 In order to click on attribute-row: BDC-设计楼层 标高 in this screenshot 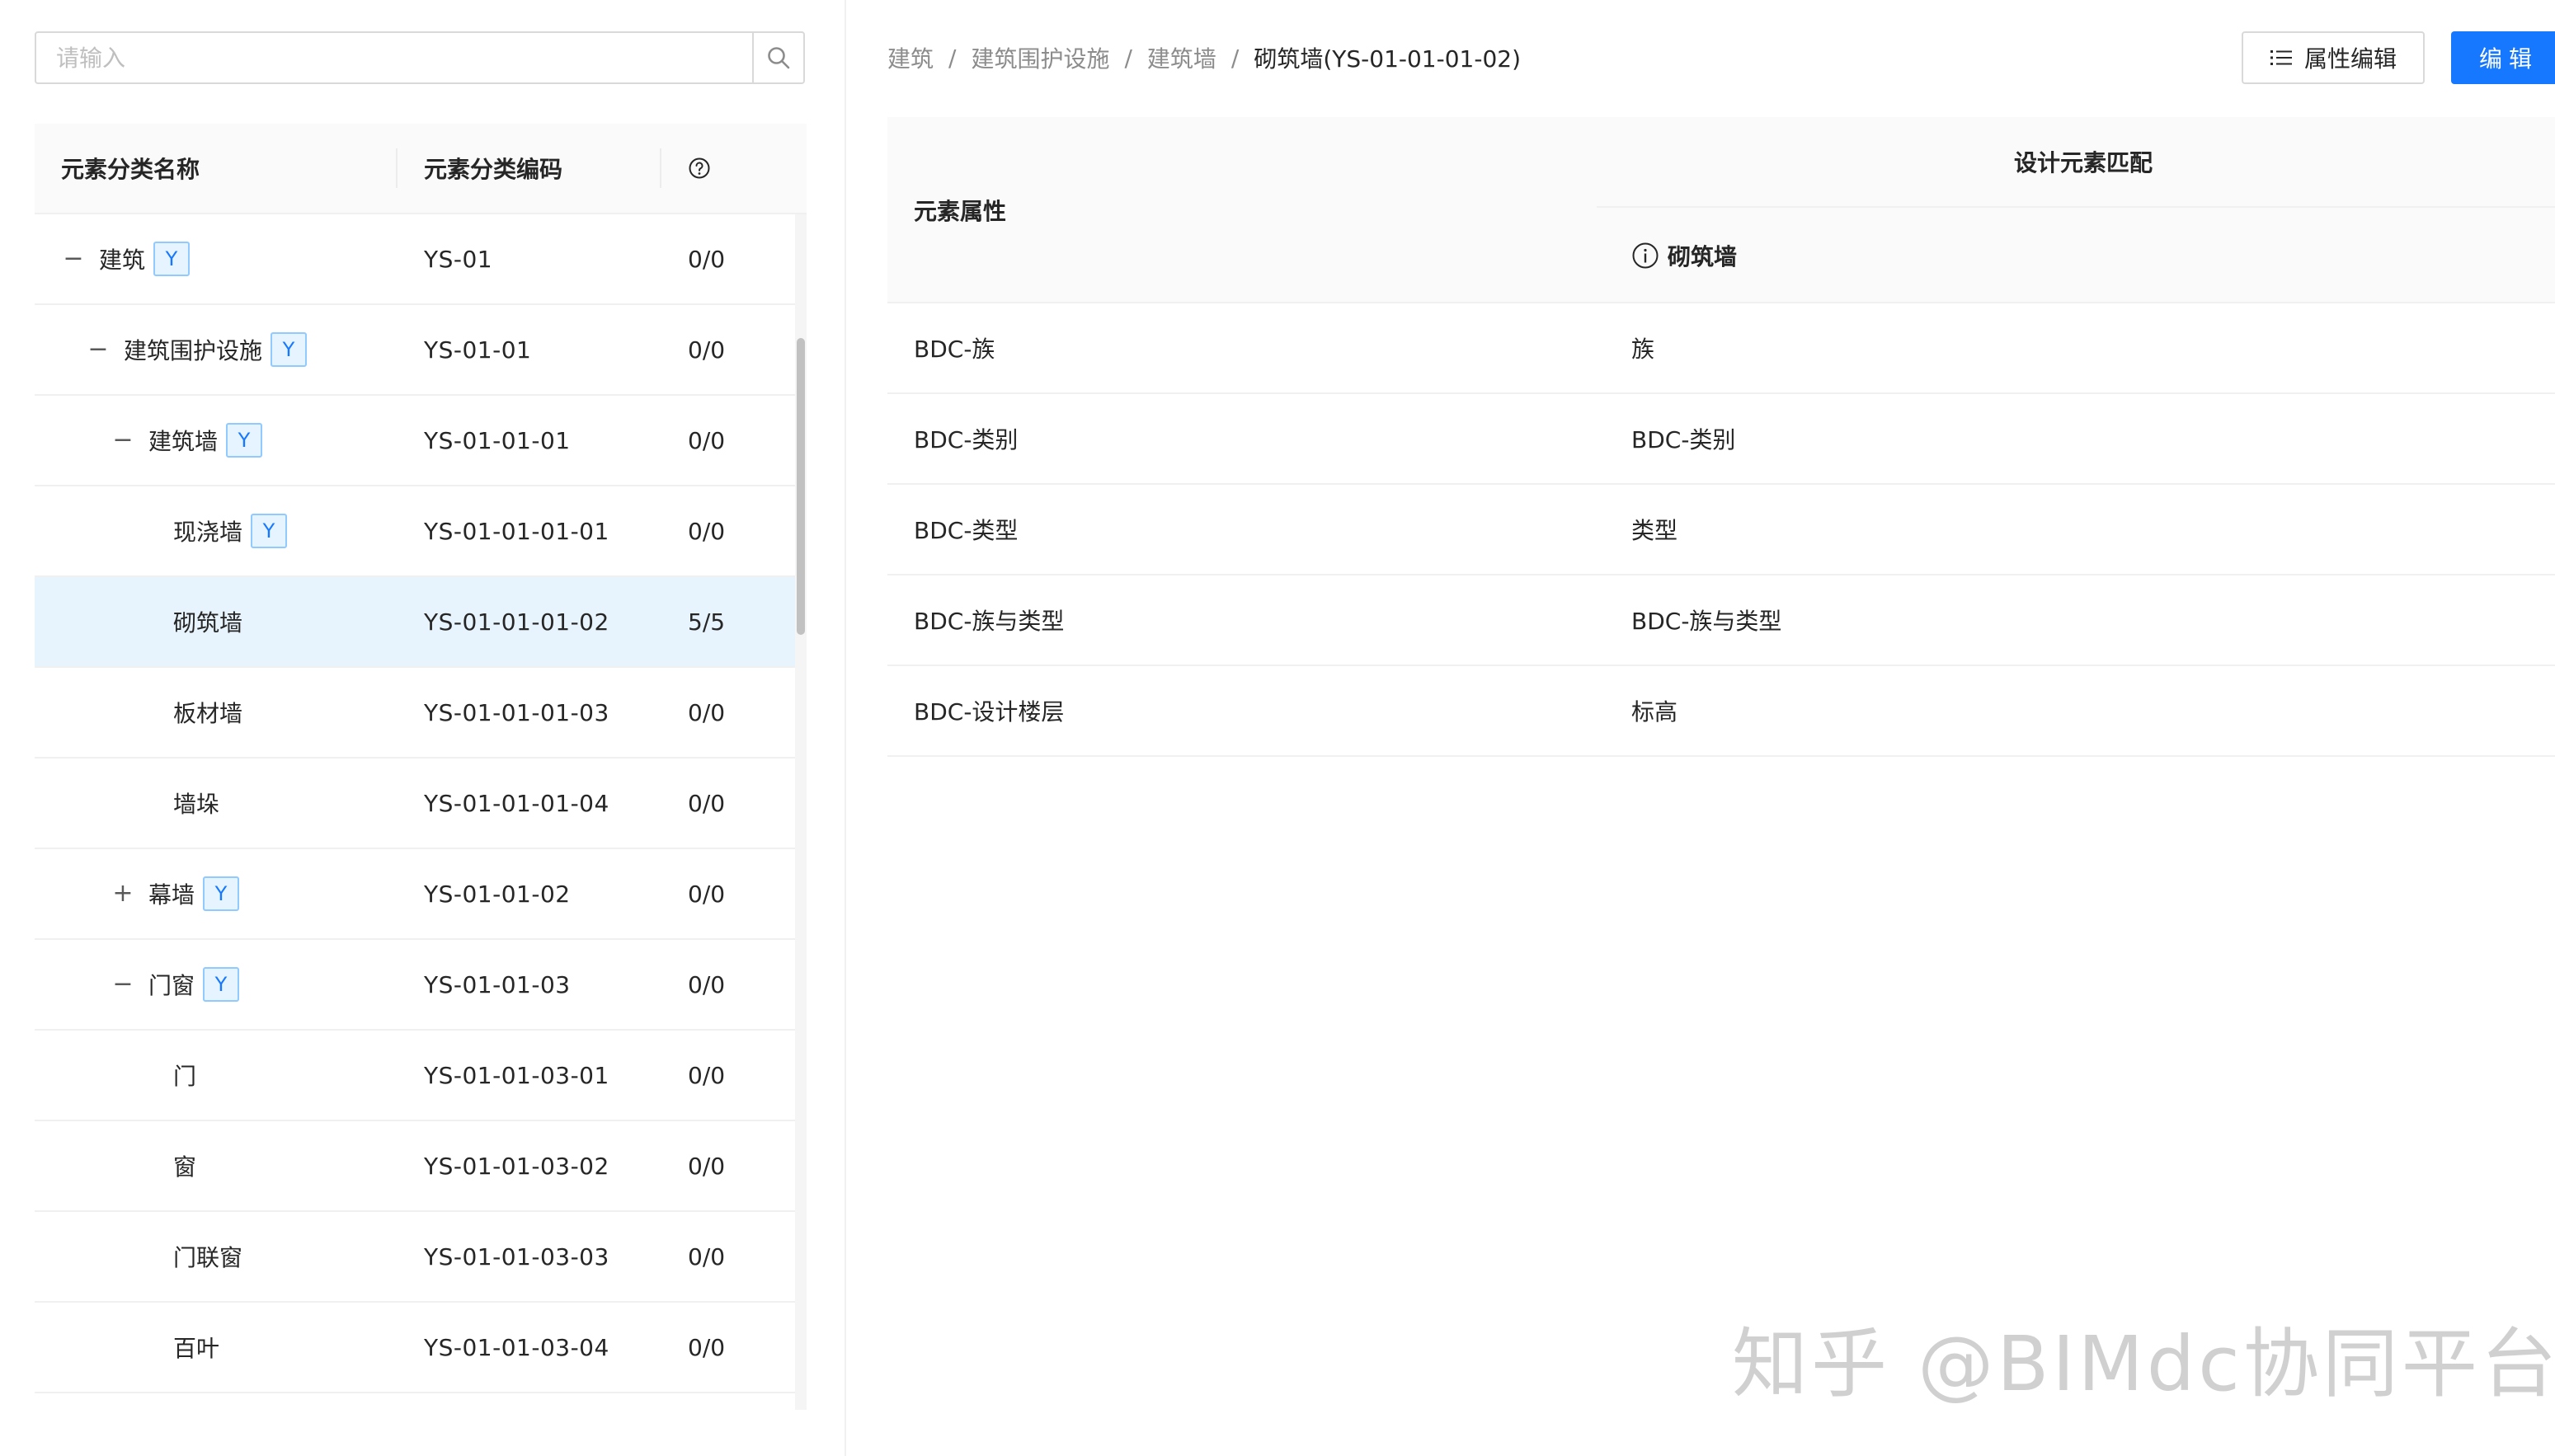, I will do `click(1721, 711)`.